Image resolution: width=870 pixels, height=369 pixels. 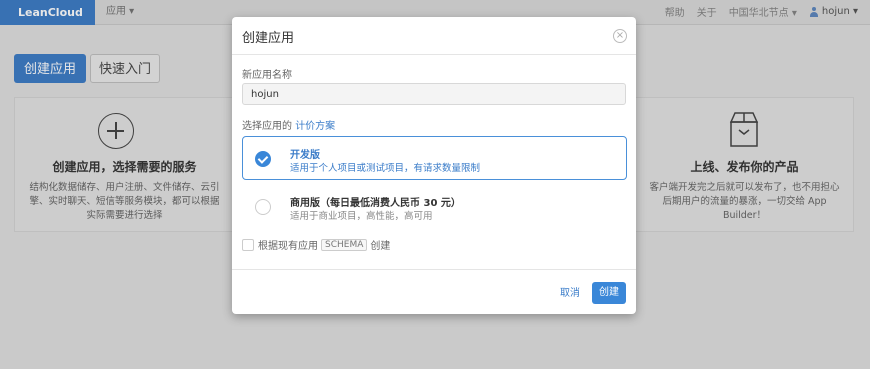 What do you see at coordinates (385, 168) in the screenshot?
I see `plan-desc: 适用于个人项目或测试项目，有请求数量限制` at bounding box center [385, 168].